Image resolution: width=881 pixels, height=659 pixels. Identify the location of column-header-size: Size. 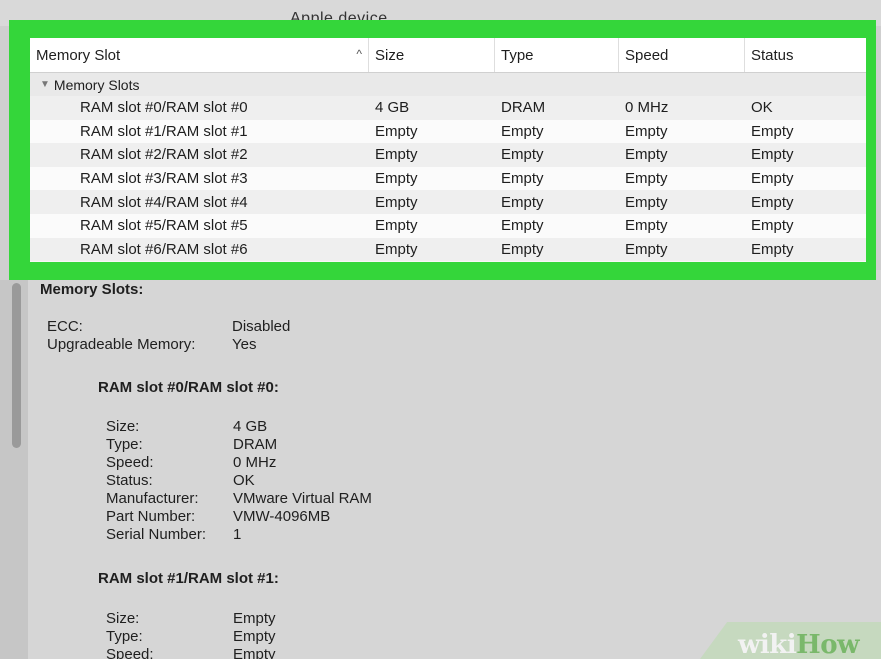
(432, 55).